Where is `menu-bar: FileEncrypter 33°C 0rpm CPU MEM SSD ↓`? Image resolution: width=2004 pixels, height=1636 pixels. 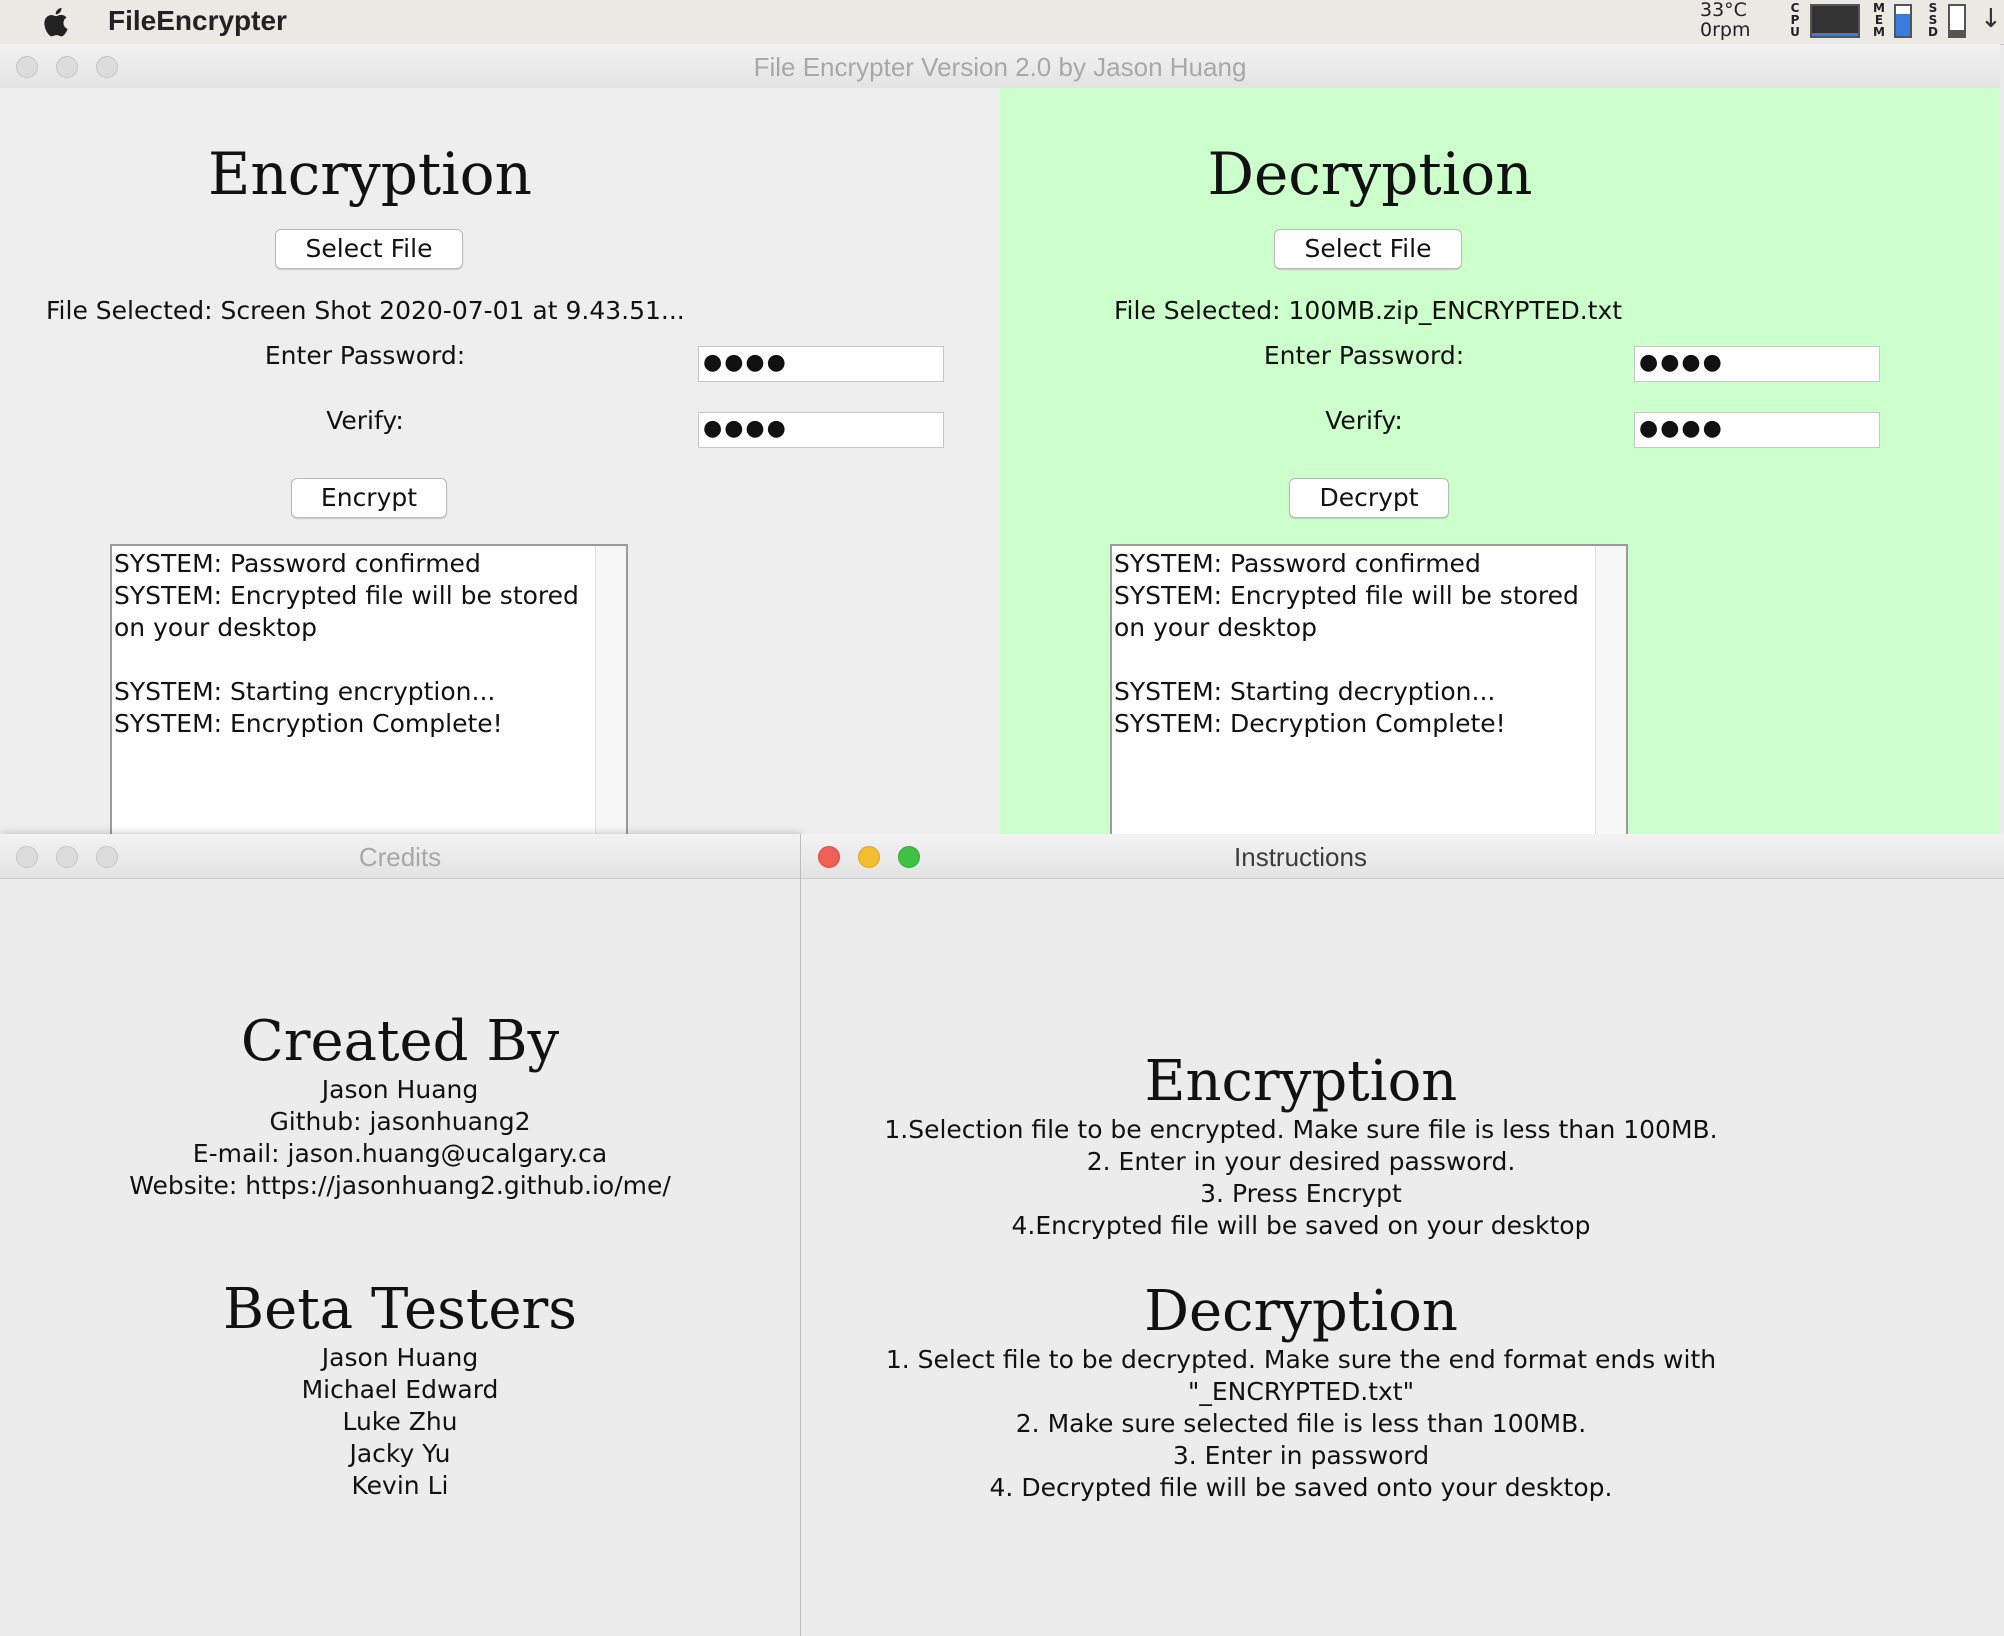 menu-bar: FileEncrypter 33°C 0rpm CPU MEM SSD ↓ is located at coordinates (1002, 22).